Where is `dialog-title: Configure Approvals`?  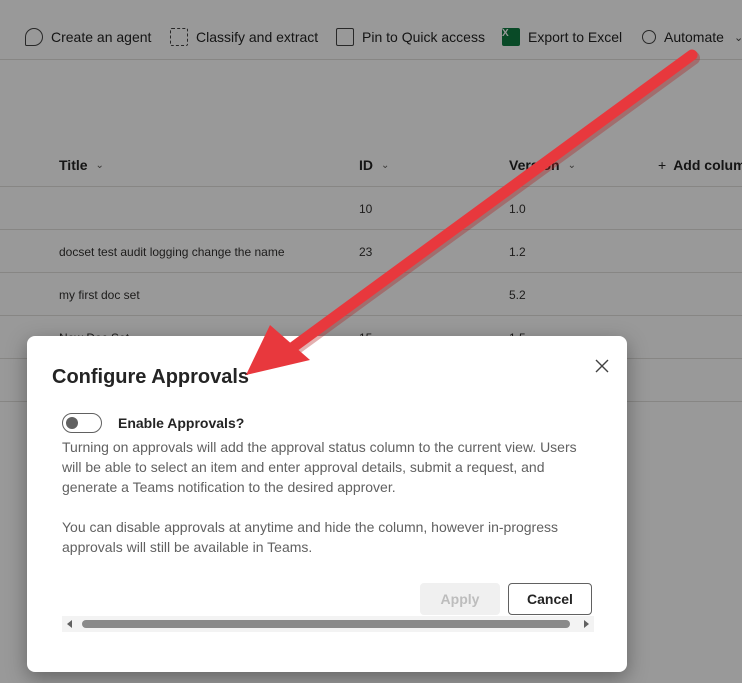
dialog-title: Configure Approvals is located at coordinates (151, 377).